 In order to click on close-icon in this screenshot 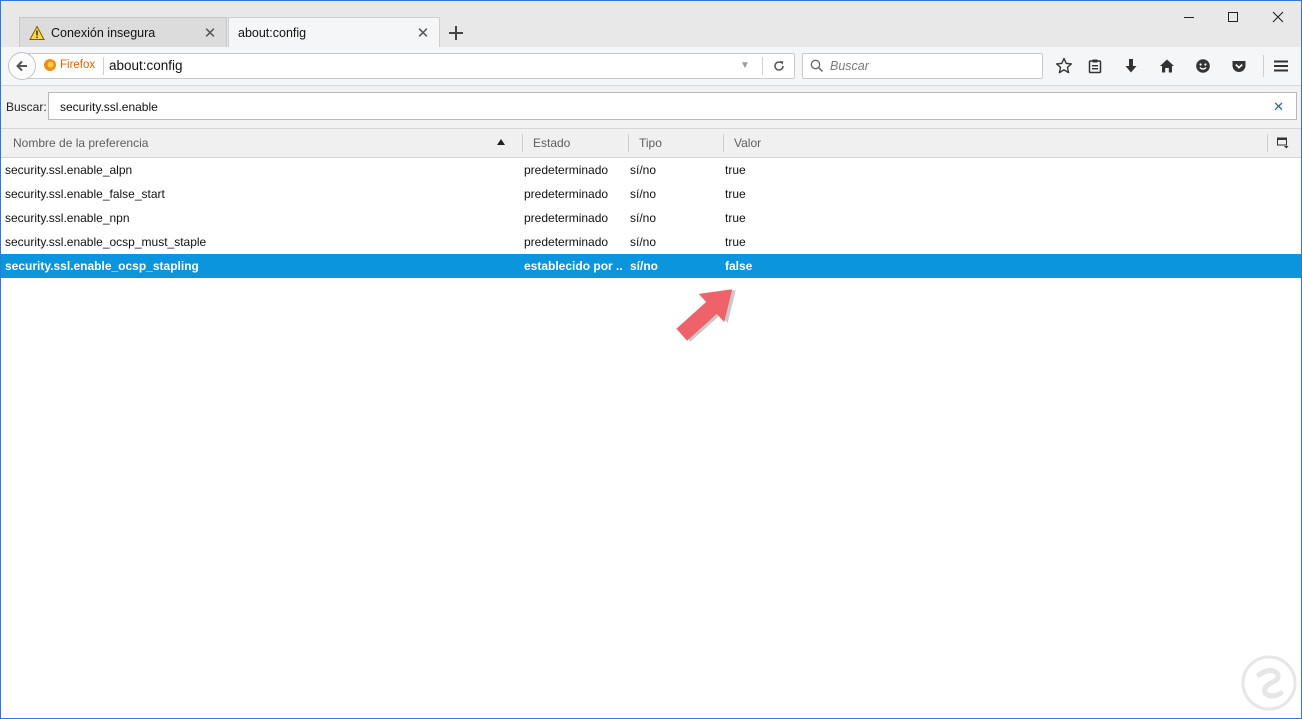, I will do `click(1278, 17)`.